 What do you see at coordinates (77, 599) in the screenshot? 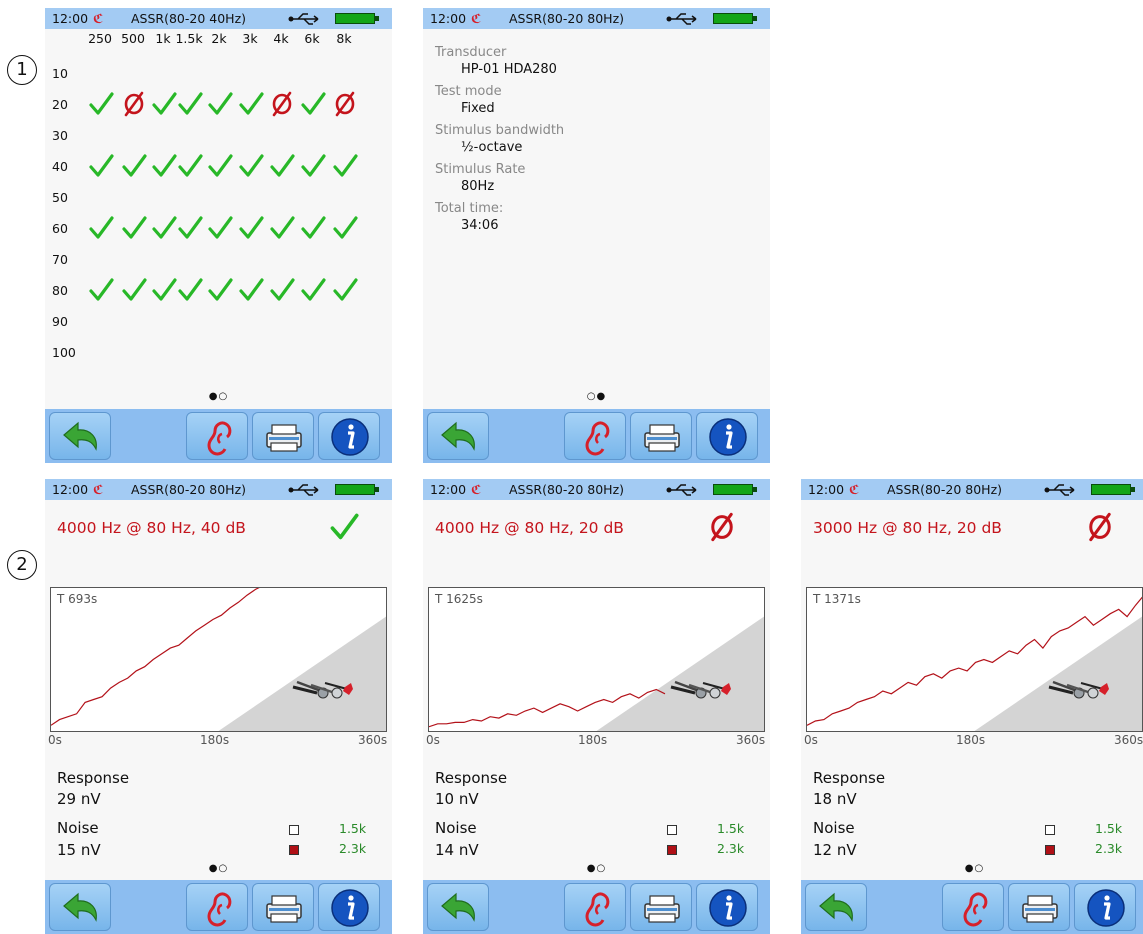
I see `elapsed-time: T 693s` at bounding box center [77, 599].